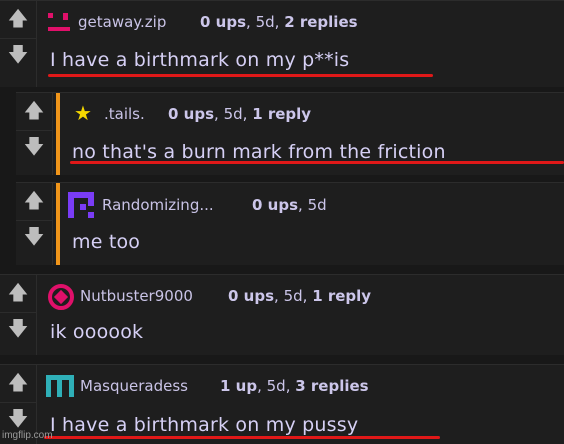  What do you see at coordinates (134, 386) in the screenshot?
I see `username: Masqueradess` at bounding box center [134, 386].